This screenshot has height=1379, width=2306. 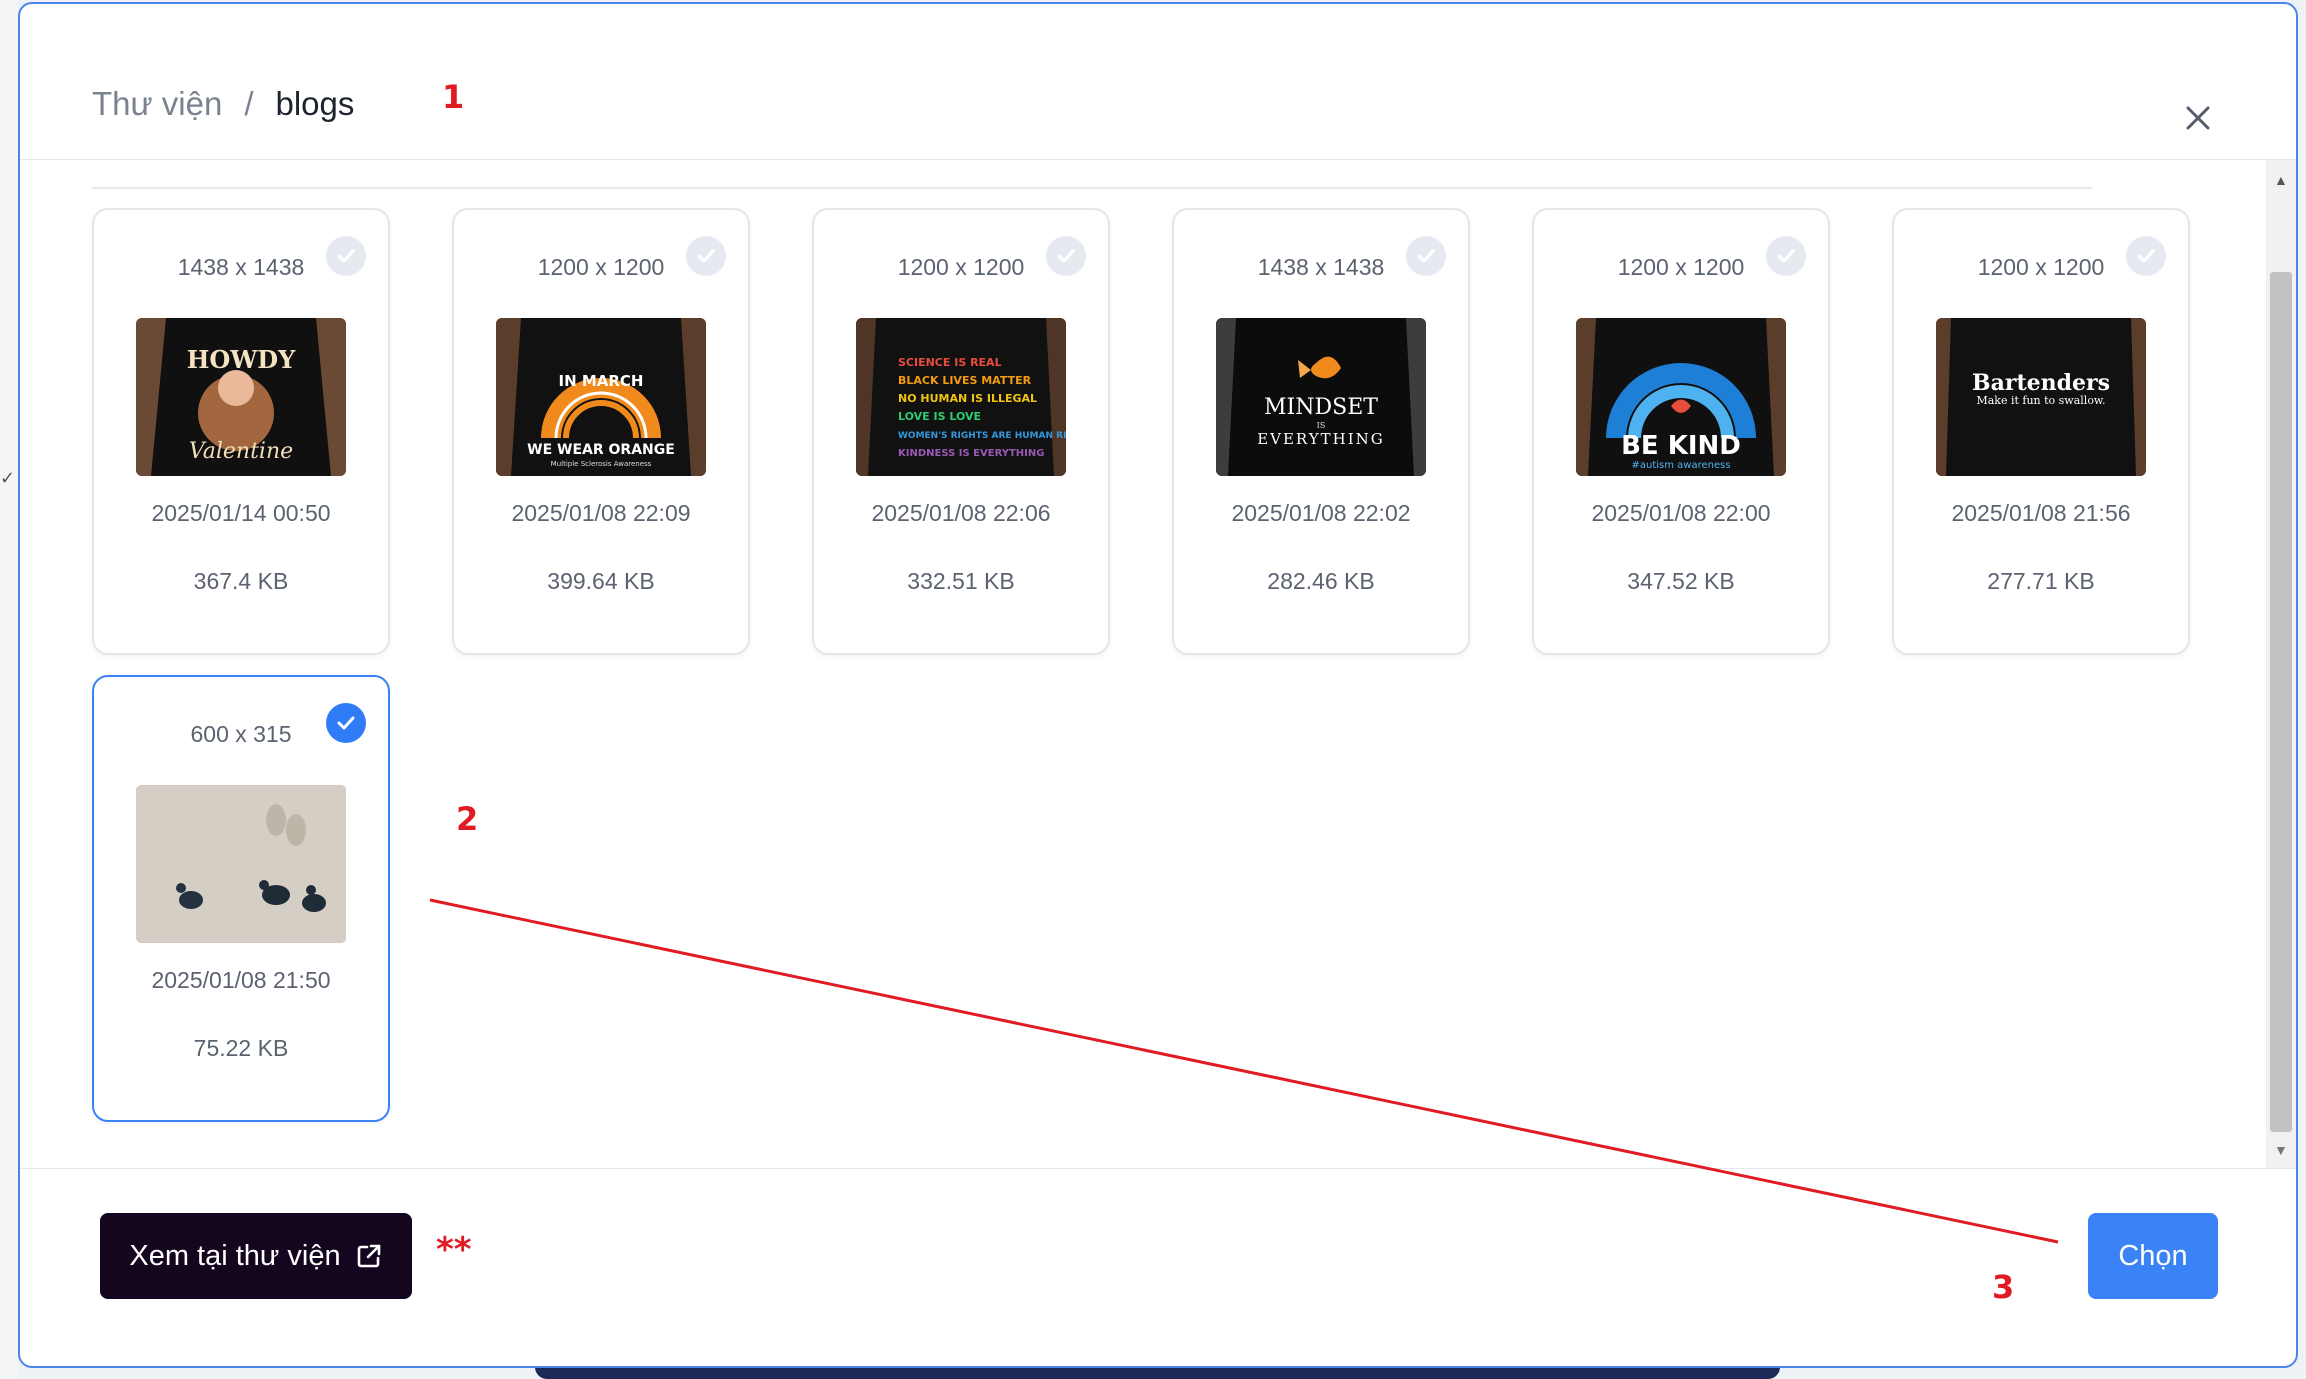 What do you see at coordinates (1681, 513) in the screenshot?
I see `image-date: 2025/01/08 22:00` at bounding box center [1681, 513].